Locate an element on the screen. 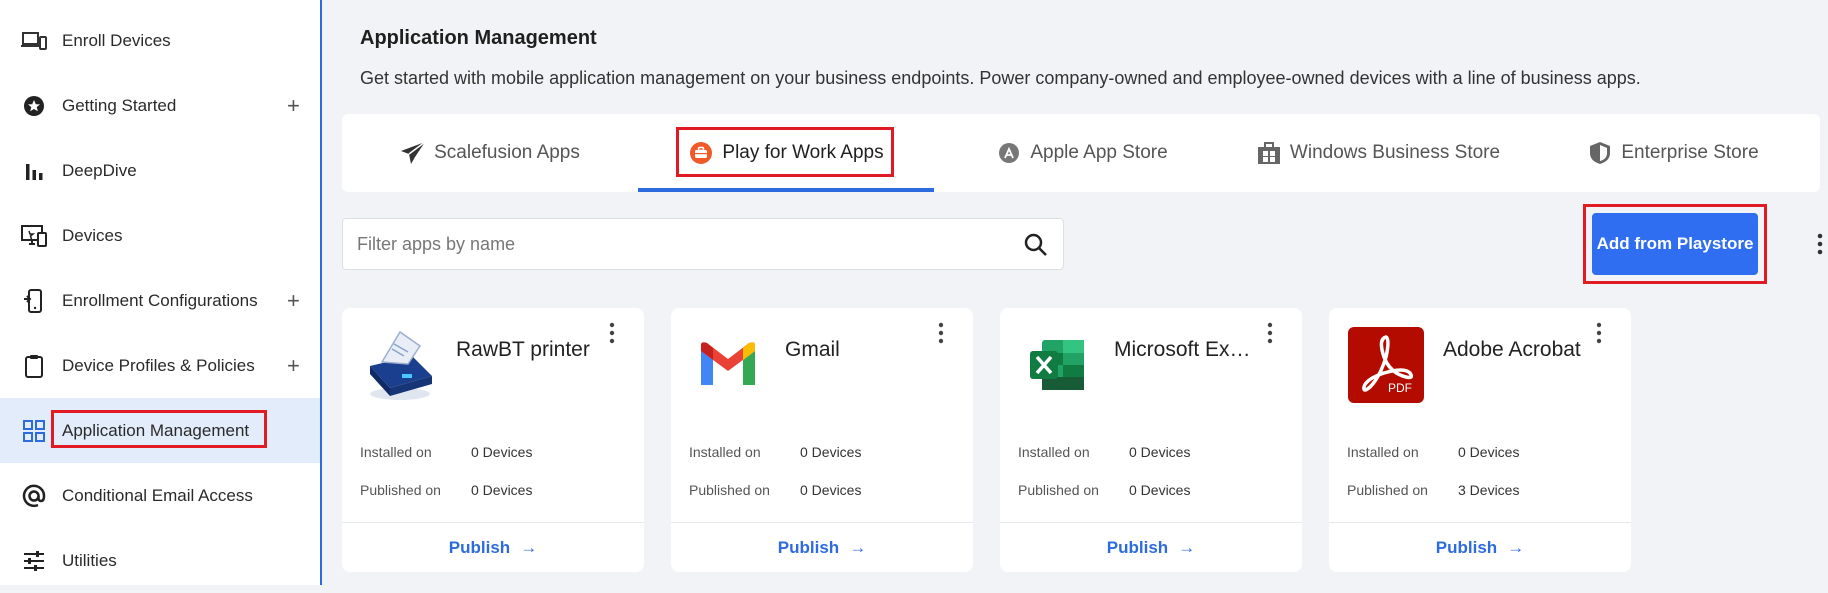  sidebar-item-label: Device Profiles & Policies is located at coordinates (158, 365).